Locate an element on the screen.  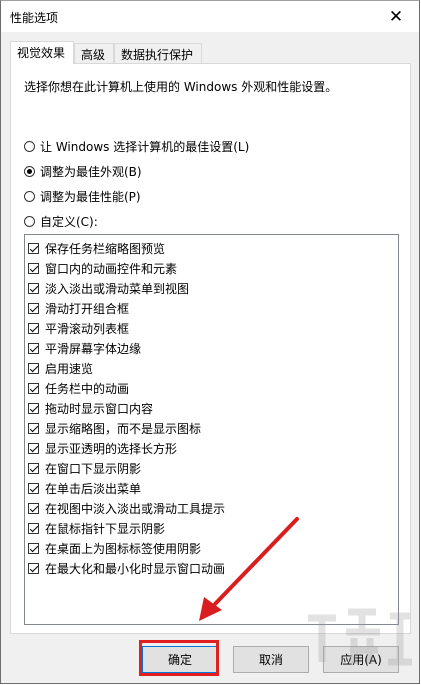
list-item: 平滑滚动列表框 is located at coordinates (78, 328).